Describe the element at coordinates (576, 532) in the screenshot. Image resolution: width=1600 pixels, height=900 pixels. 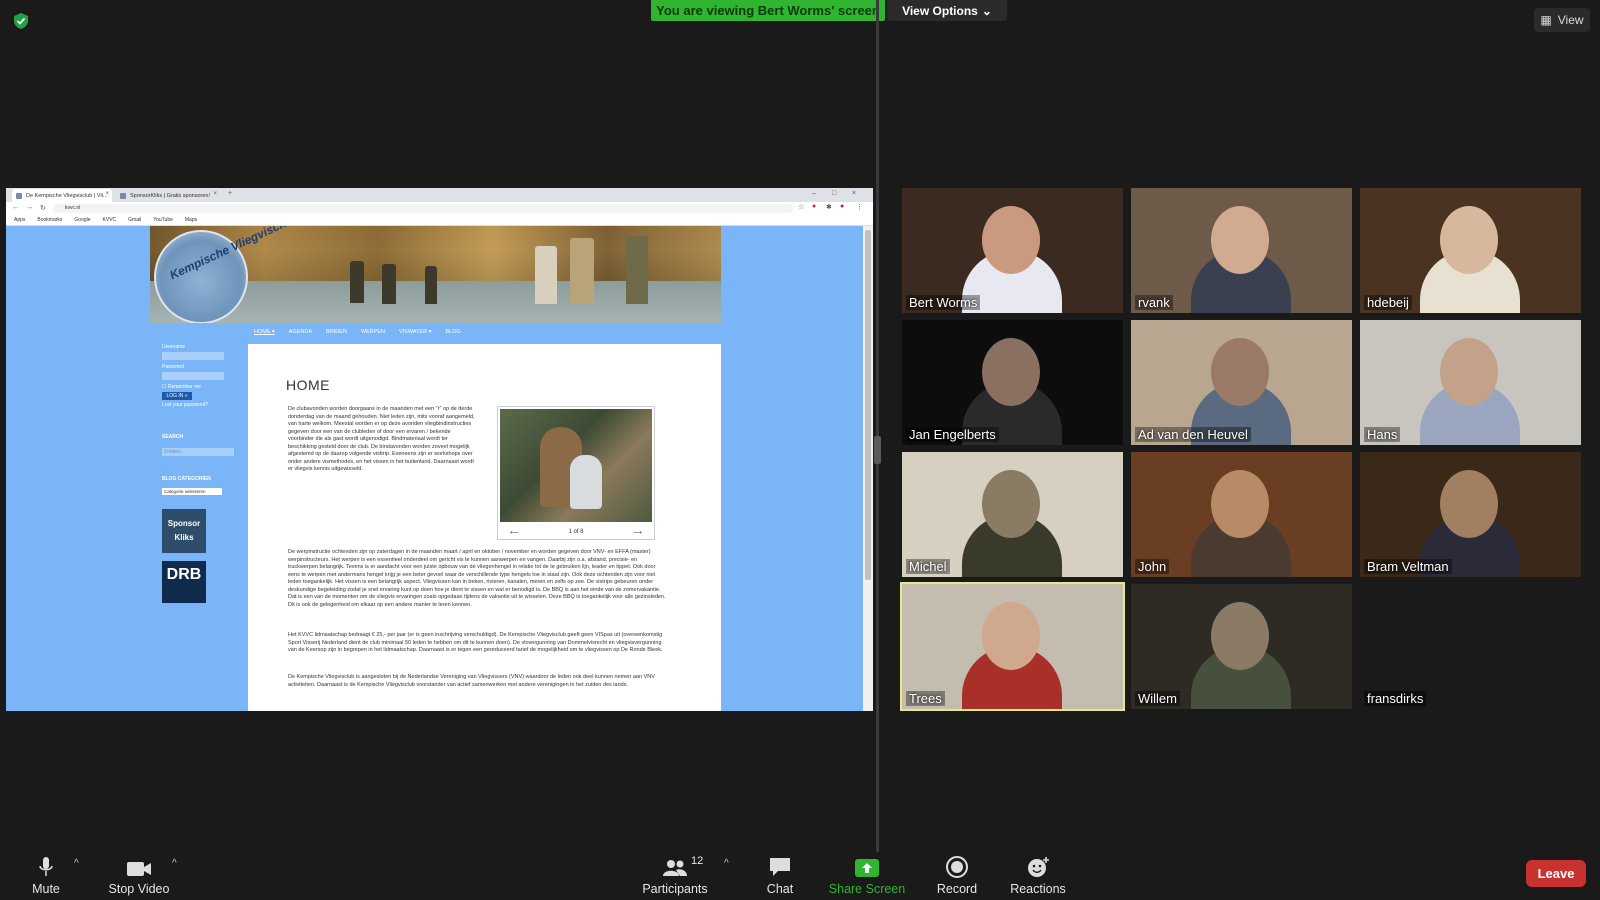
I see `slider-nav: ⟵ 1 of 8 ⟶` at that location.